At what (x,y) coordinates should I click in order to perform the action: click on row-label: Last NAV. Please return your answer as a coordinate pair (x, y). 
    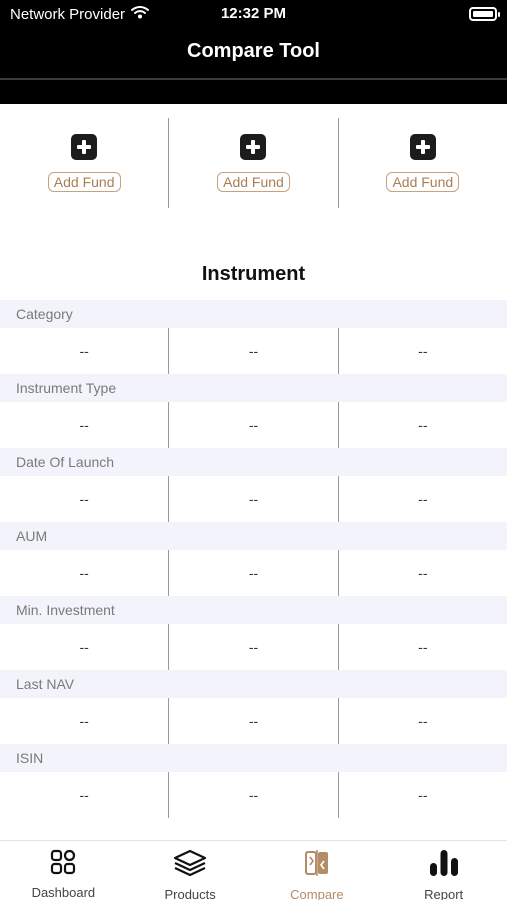
    Looking at the image, I should click on (253, 684).